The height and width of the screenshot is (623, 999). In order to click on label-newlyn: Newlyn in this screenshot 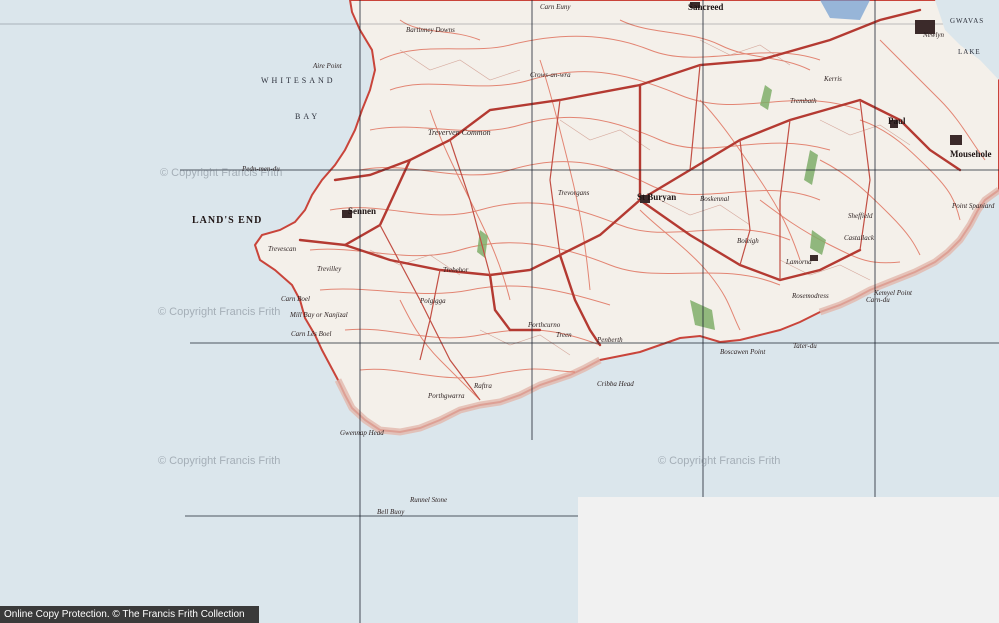, I will do `click(933, 35)`.